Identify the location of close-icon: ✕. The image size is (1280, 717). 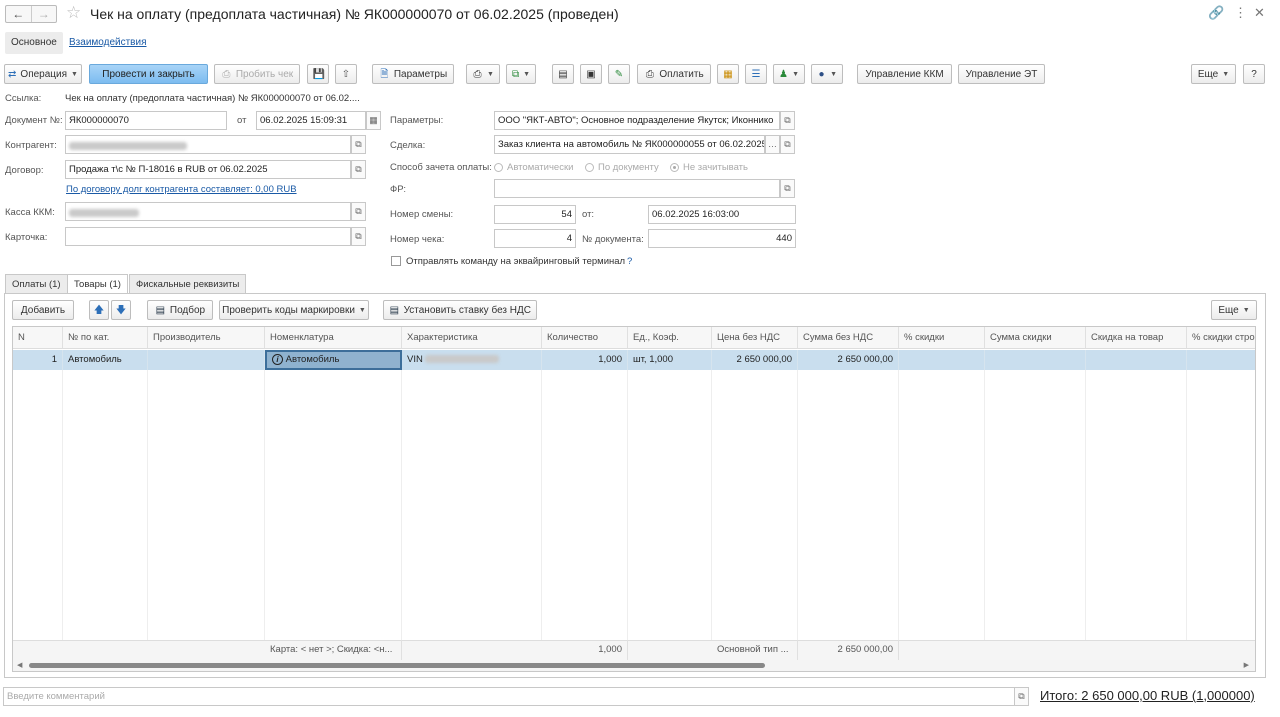
(1259, 13).